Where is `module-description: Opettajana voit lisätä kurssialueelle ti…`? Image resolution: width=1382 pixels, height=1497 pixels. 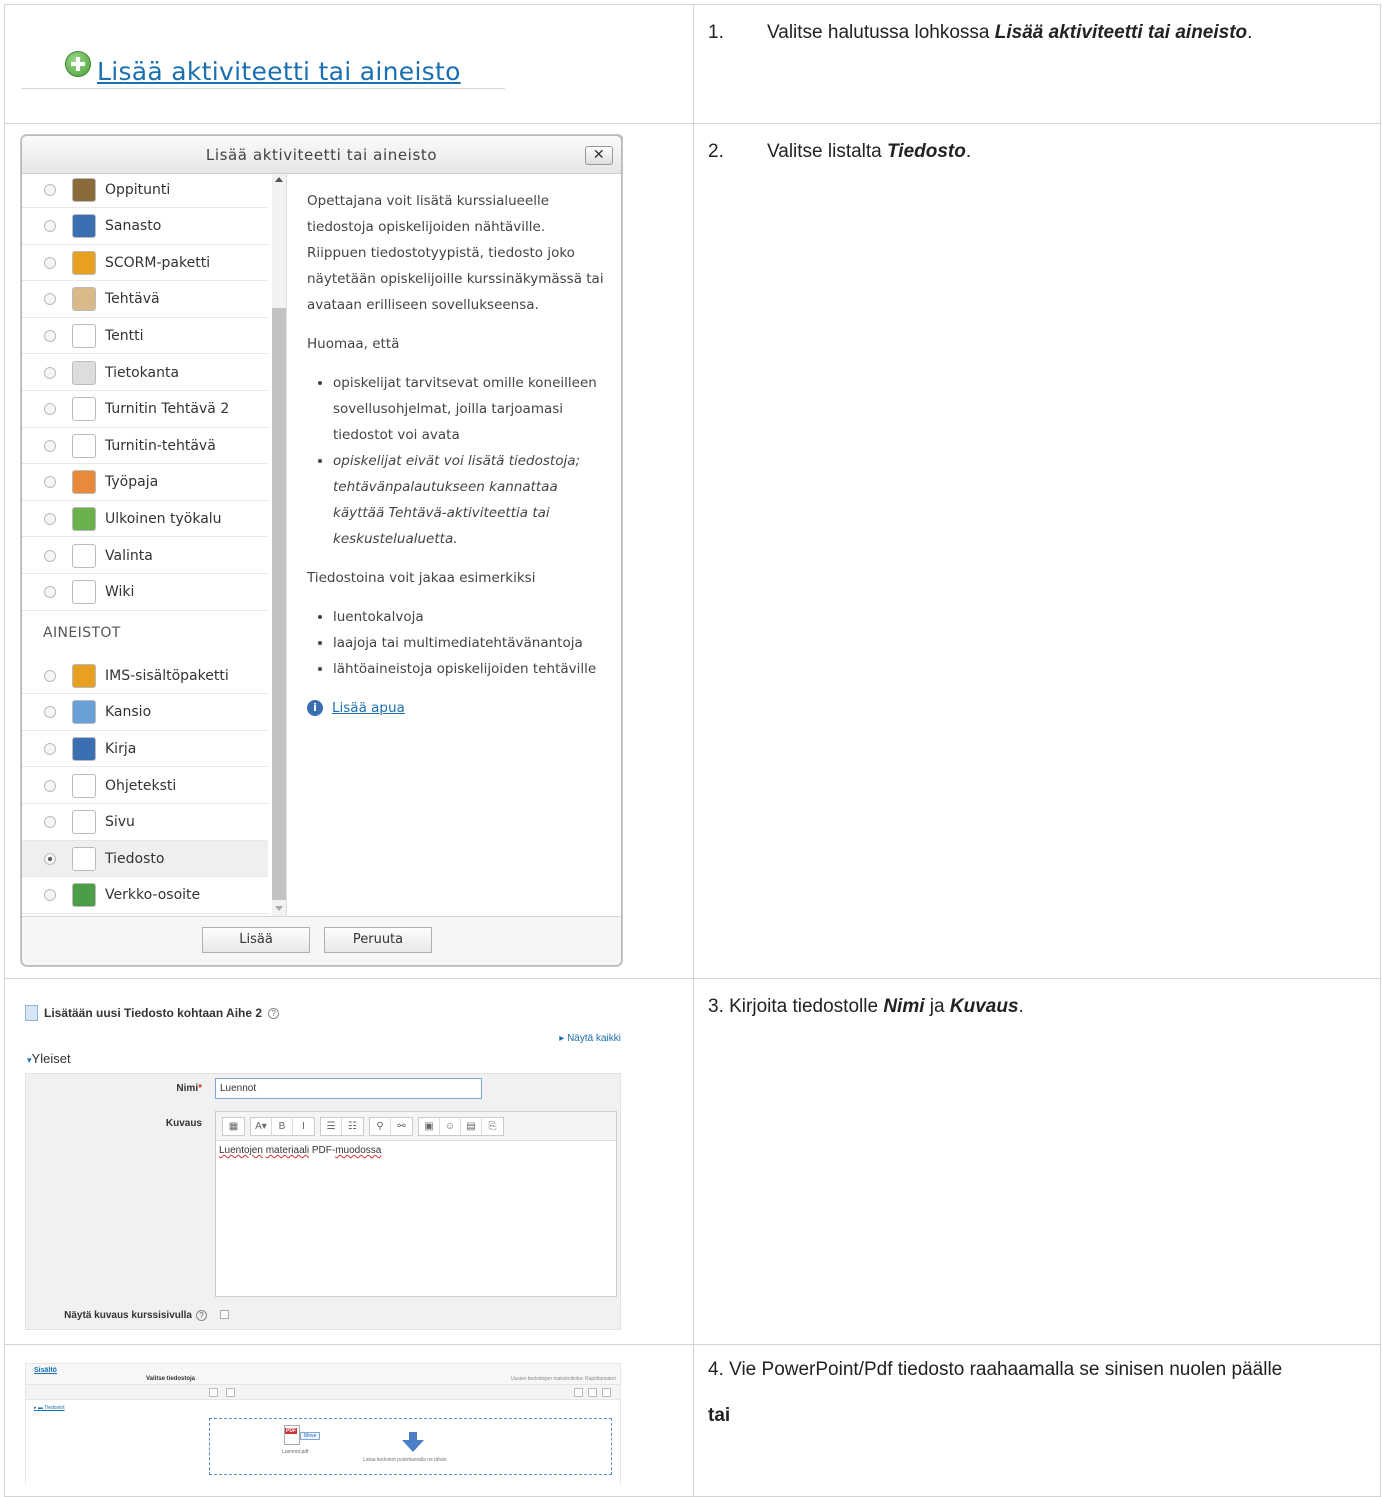
module-description: Opettajana voit lisätä kurssialueelle ti… is located at coordinates (457, 454).